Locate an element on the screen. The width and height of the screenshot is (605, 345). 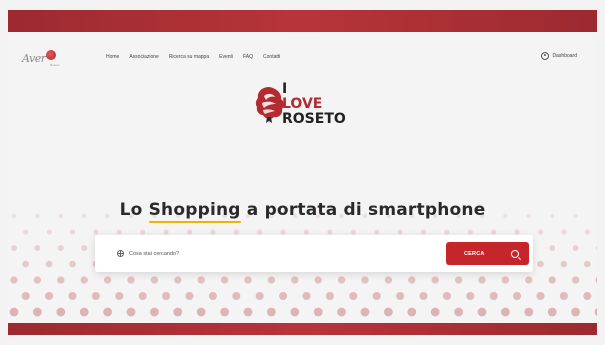
bottom-color-bar is located at coordinates (302, 329).